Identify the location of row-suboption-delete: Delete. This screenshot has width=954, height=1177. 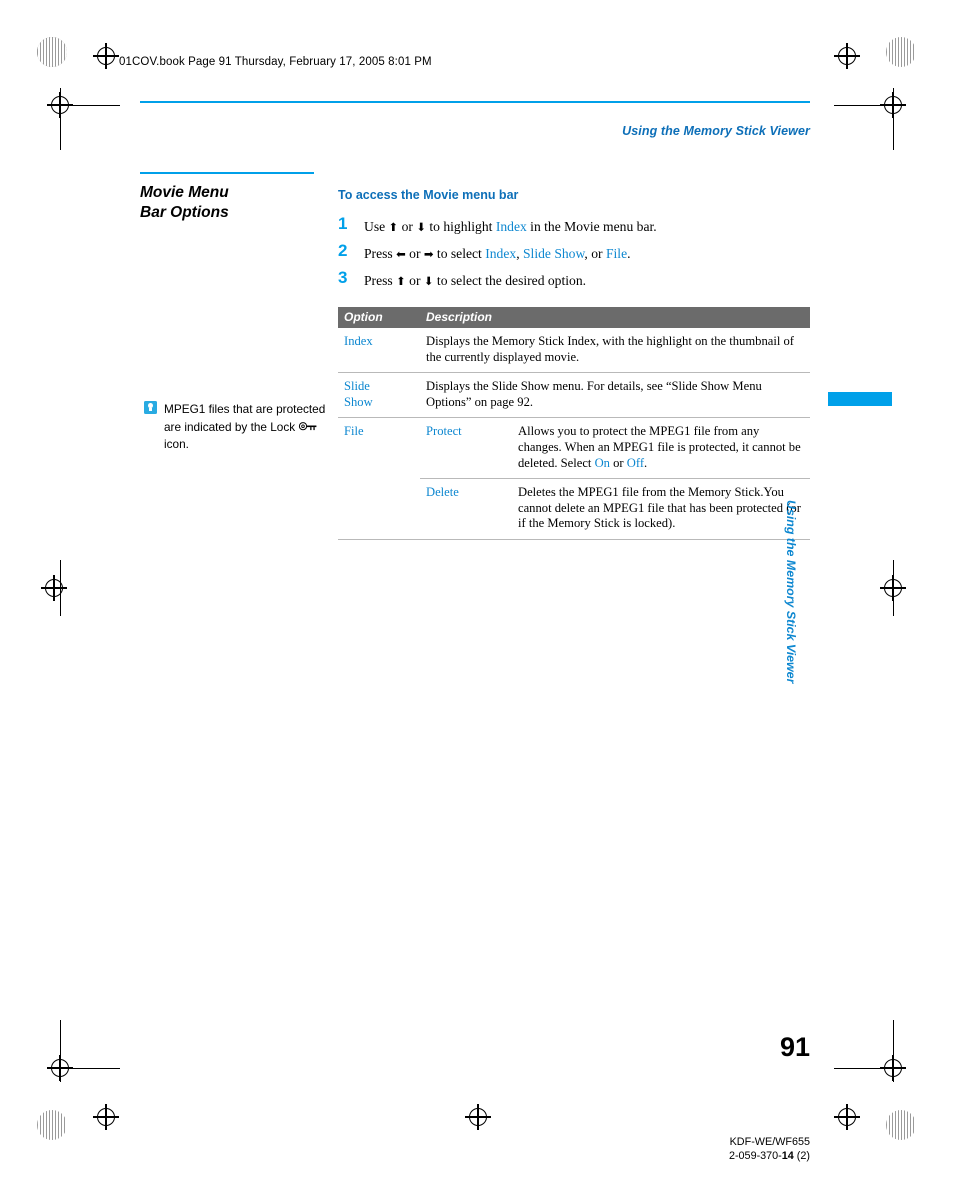
(442, 492).